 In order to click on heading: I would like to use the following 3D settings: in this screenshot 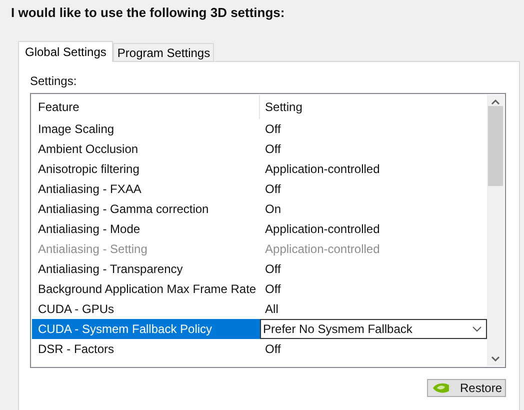, I will do `click(148, 13)`.